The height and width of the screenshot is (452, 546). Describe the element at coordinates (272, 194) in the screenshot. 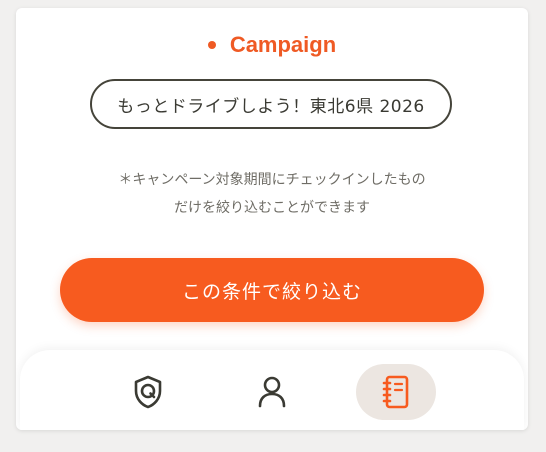

I see `campaign-note: ＊キャンペーン対象期間にチェックインしたもの だけを絞り込むことができます` at that location.